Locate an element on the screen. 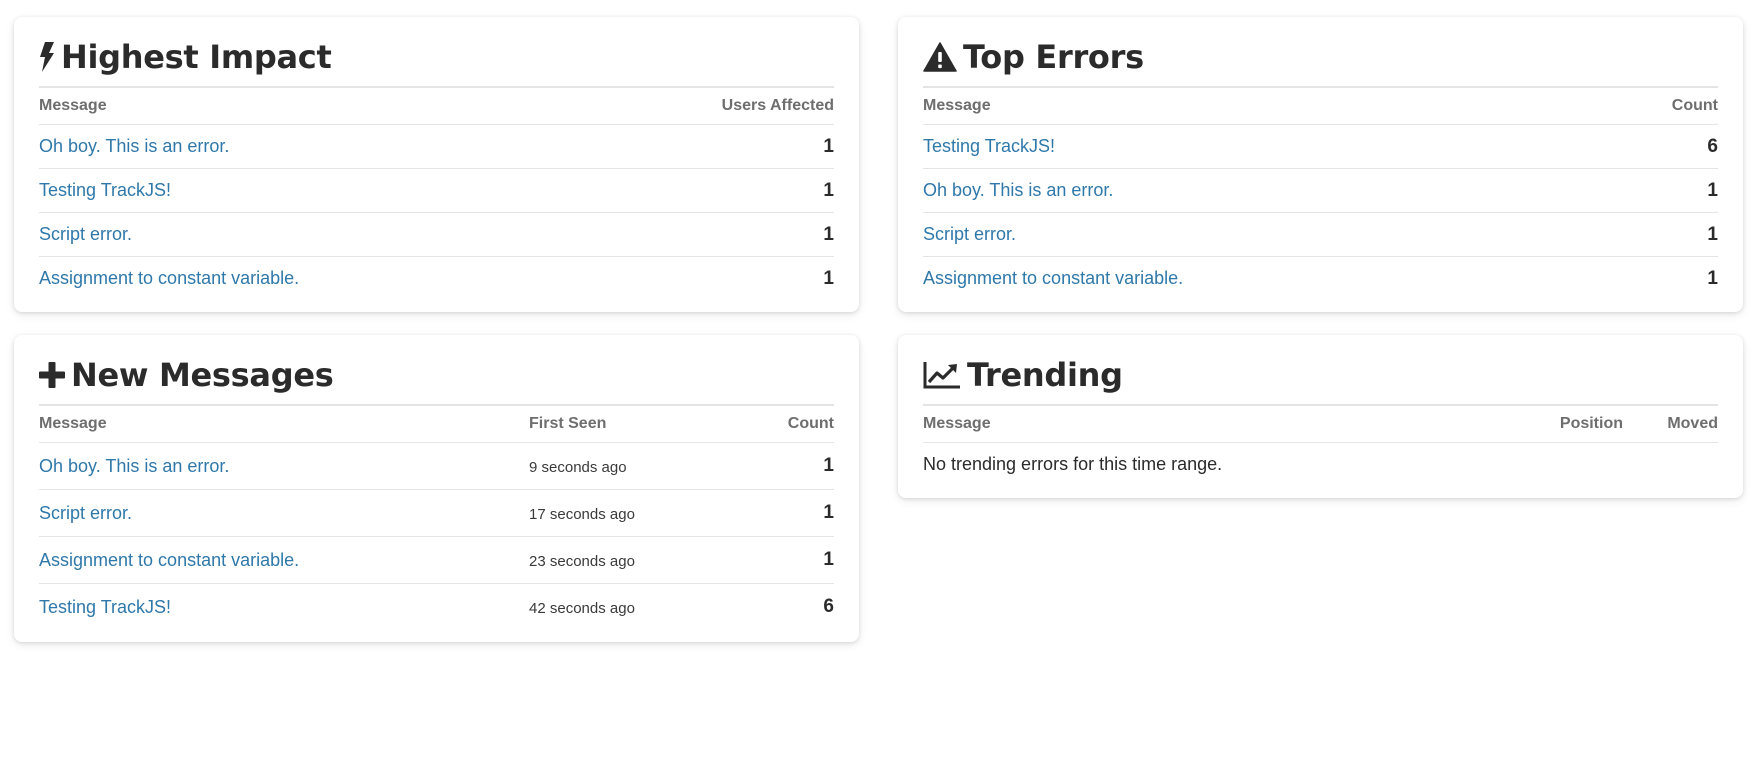 This screenshot has height=764, width=1757. new-messages-heading: New Messages is located at coordinates (436, 375).